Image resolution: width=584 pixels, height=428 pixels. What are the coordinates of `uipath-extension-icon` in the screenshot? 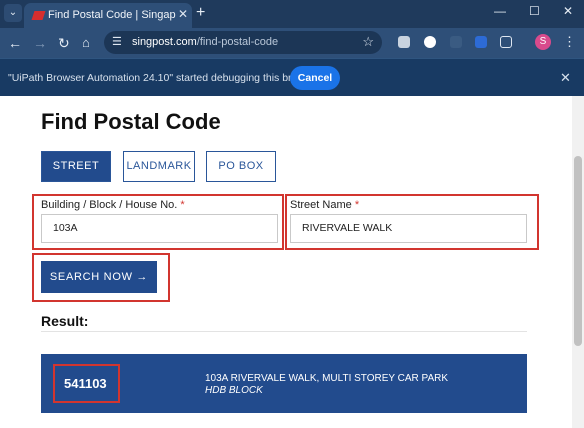 It's located at (481, 42).